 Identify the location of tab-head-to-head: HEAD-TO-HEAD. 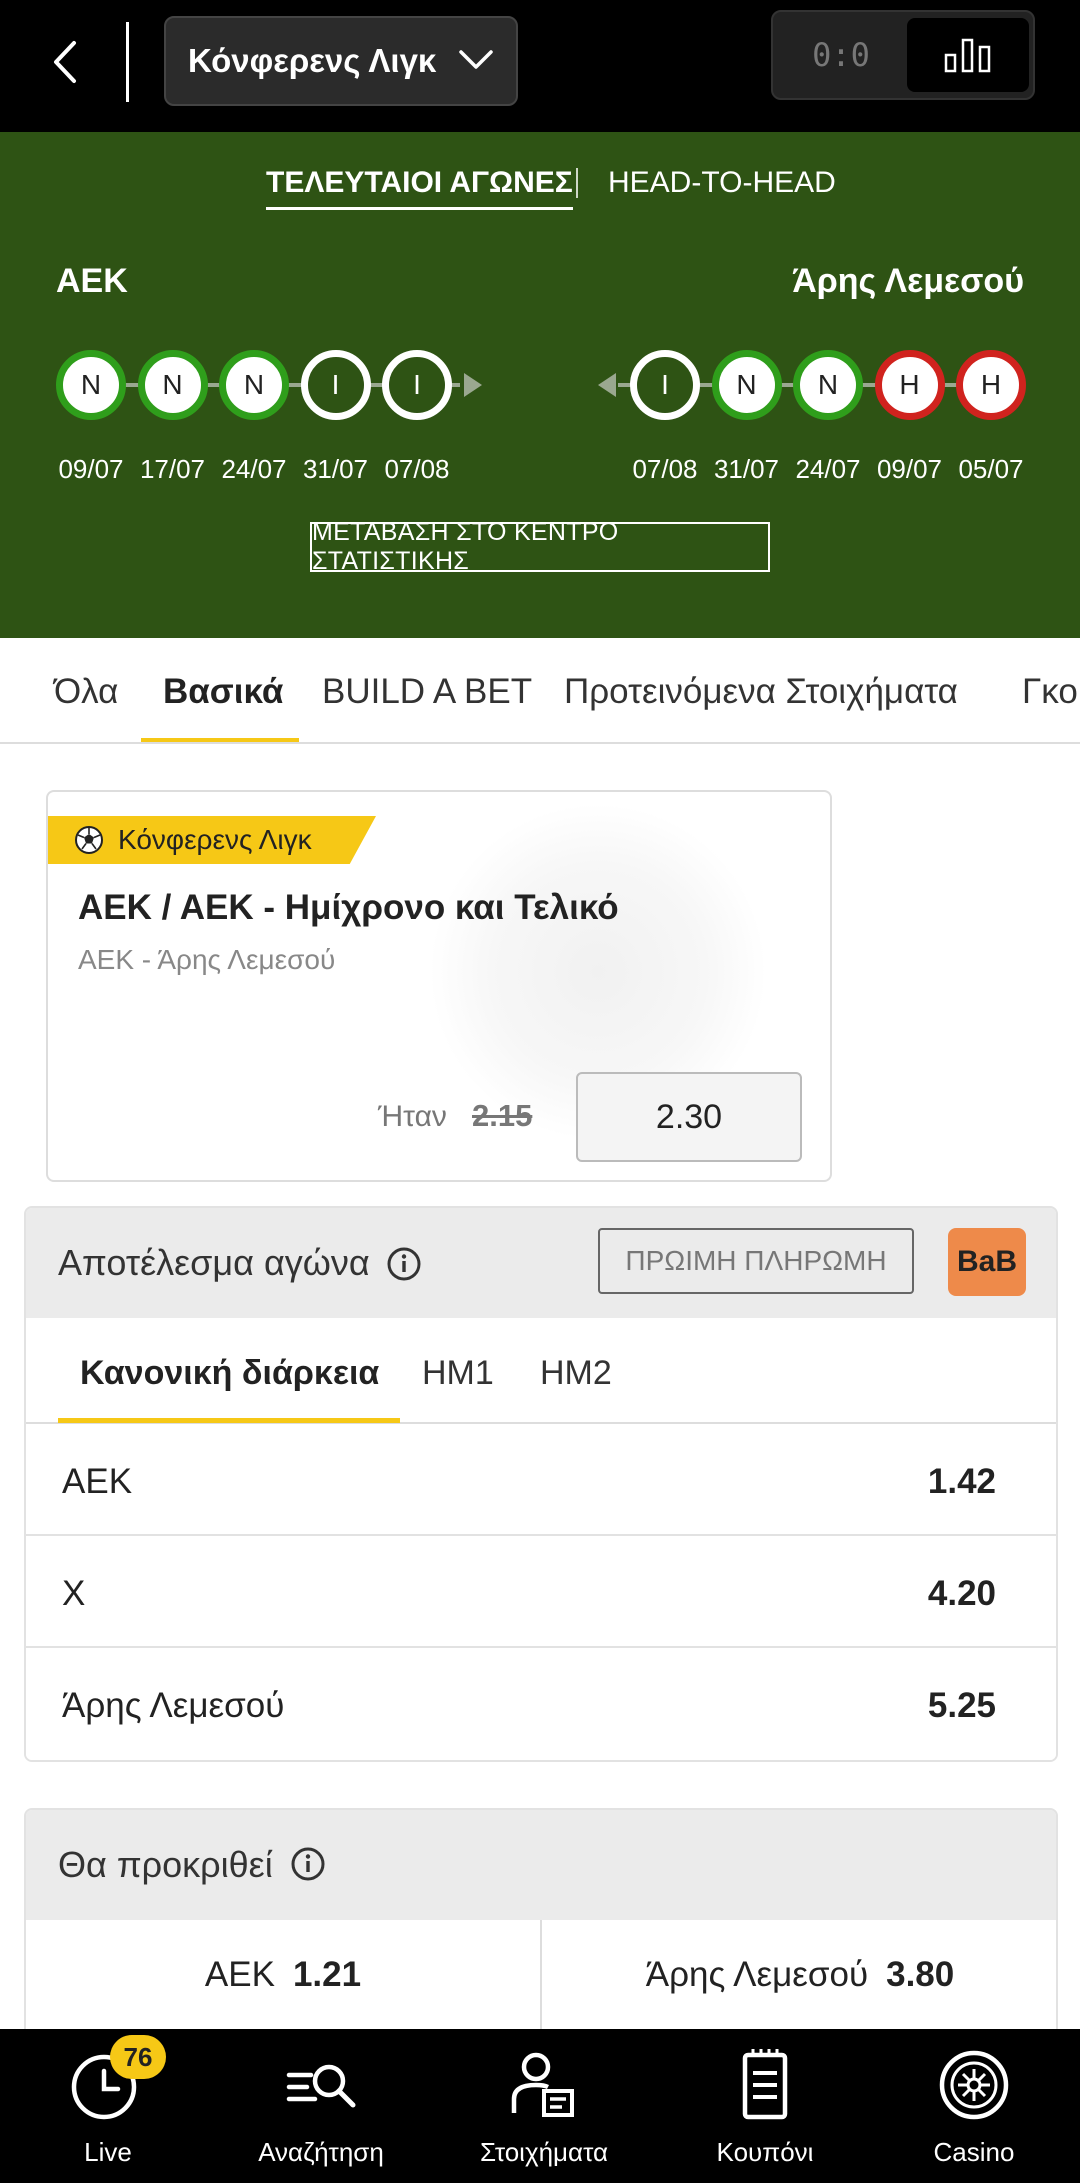
(722, 183).